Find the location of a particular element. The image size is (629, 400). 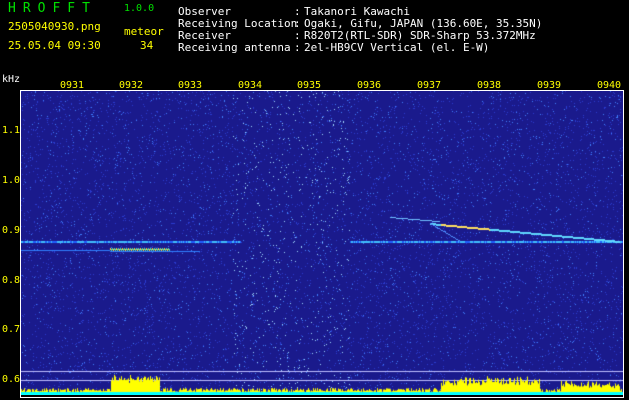

y-tick: 0.6 is located at coordinates (11, 379).